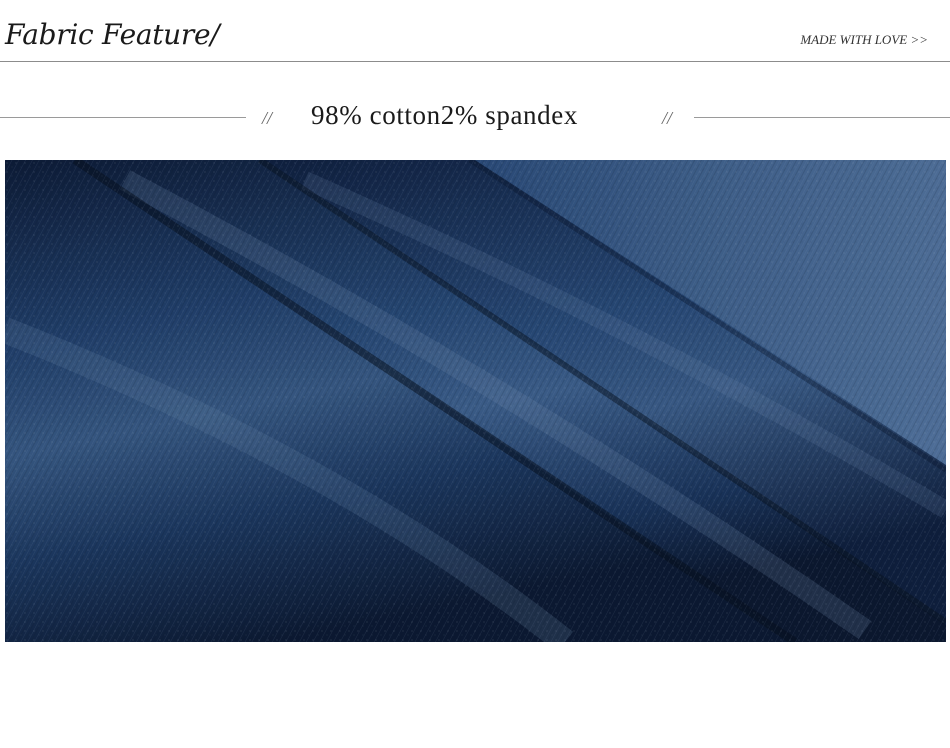  Describe the element at coordinates (112, 34) in the screenshot. I see `section-title: Fabric Feature/` at that location.